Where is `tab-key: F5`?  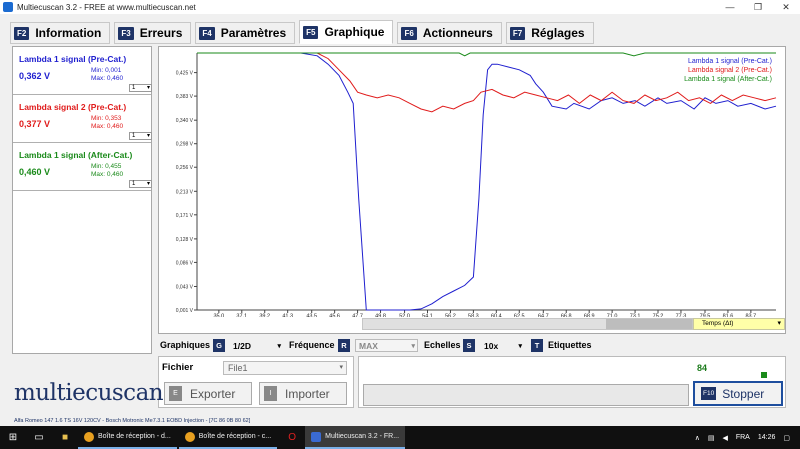 tab-key: F5 is located at coordinates (311, 32).